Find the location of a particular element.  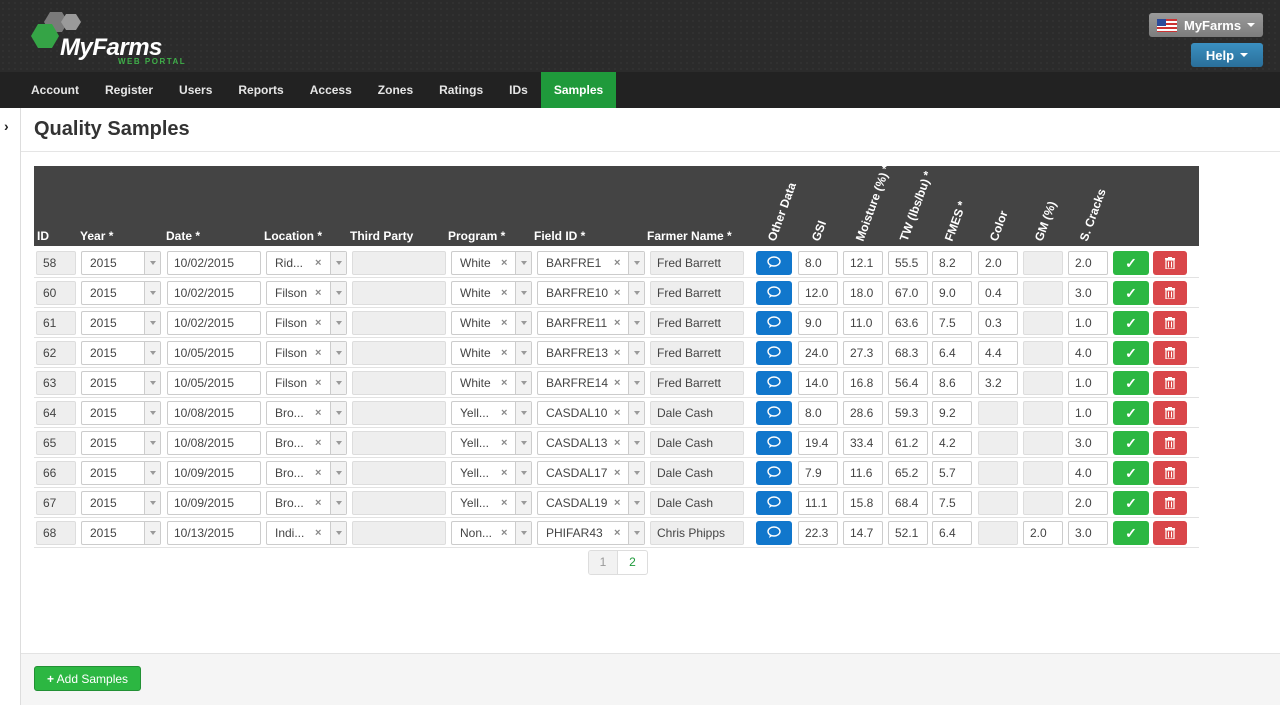

tw-input: 68.4 is located at coordinates (908, 503).